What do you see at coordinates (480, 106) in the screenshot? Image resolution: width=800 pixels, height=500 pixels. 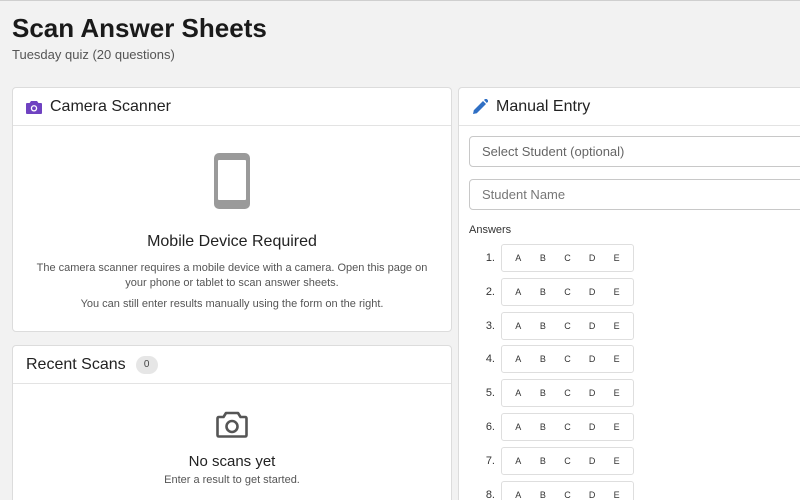 I see `pencil-icon` at bounding box center [480, 106].